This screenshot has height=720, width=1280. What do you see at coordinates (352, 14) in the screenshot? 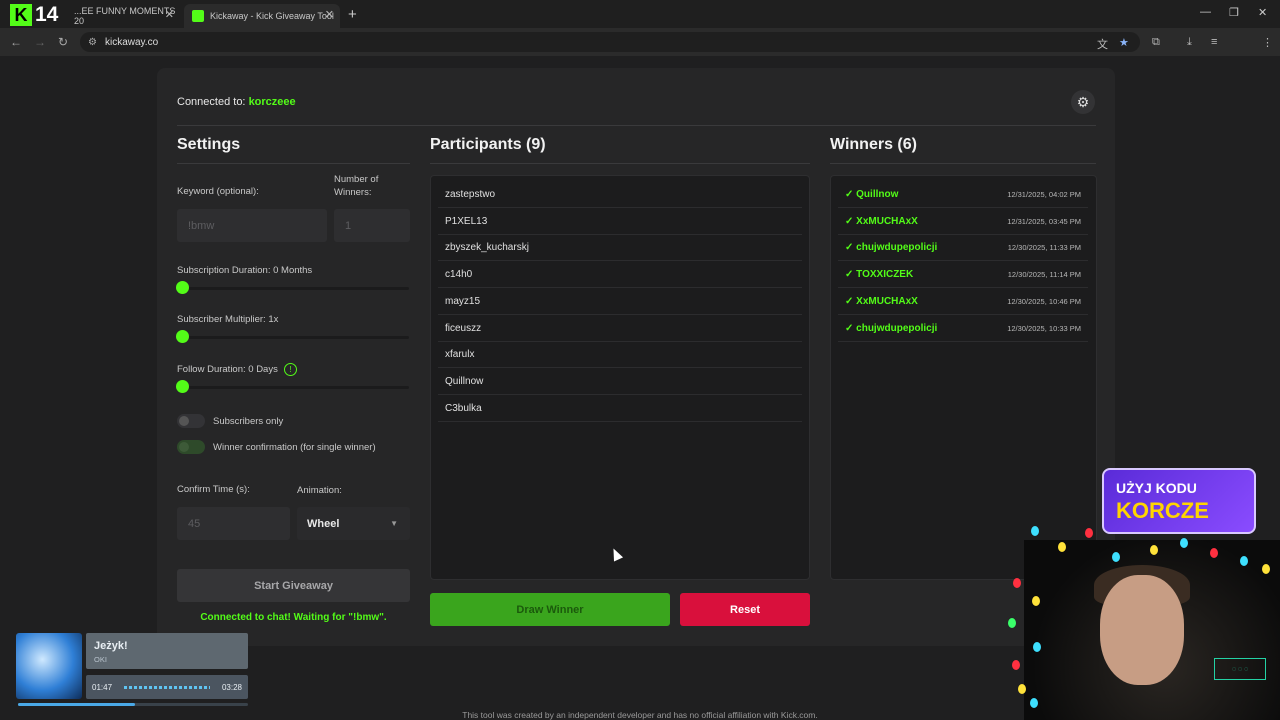
I see `new-tab-button: +` at bounding box center [352, 14].